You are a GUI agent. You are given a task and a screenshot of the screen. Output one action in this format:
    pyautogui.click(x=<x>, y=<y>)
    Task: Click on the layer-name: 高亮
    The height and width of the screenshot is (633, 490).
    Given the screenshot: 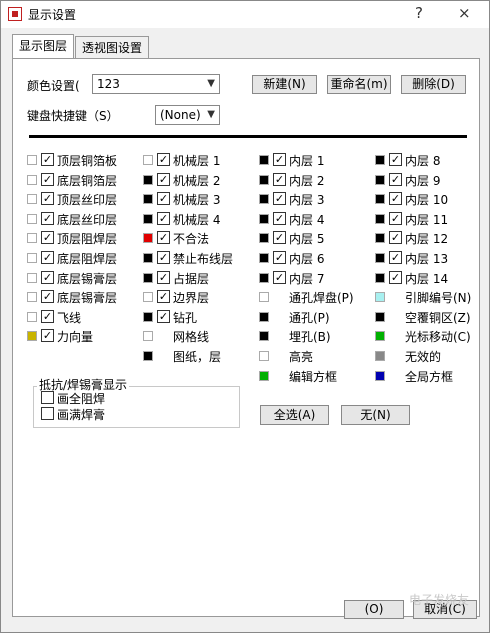 What is the action you would take?
    pyautogui.click(x=301, y=357)
    